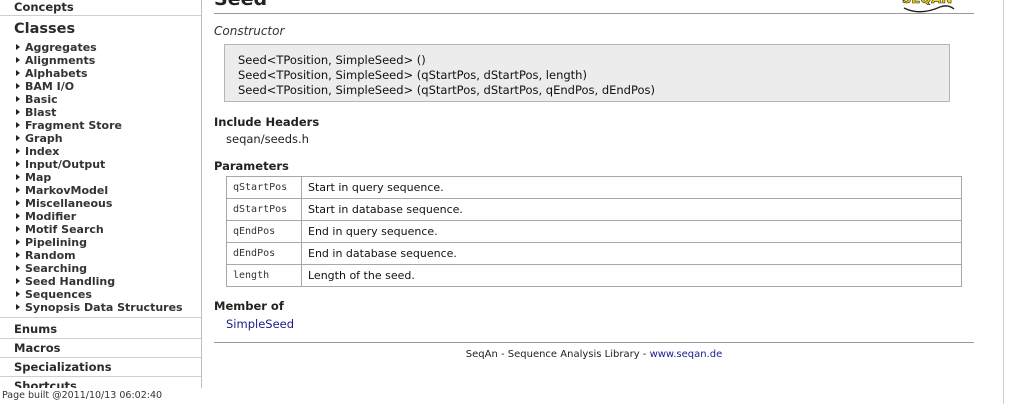 The height and width of the screenshot is (404, 1009). Describe the element at coordinates (51, 216) in the screenshot. I see `sidebar-item-label: Modifier` at that location.